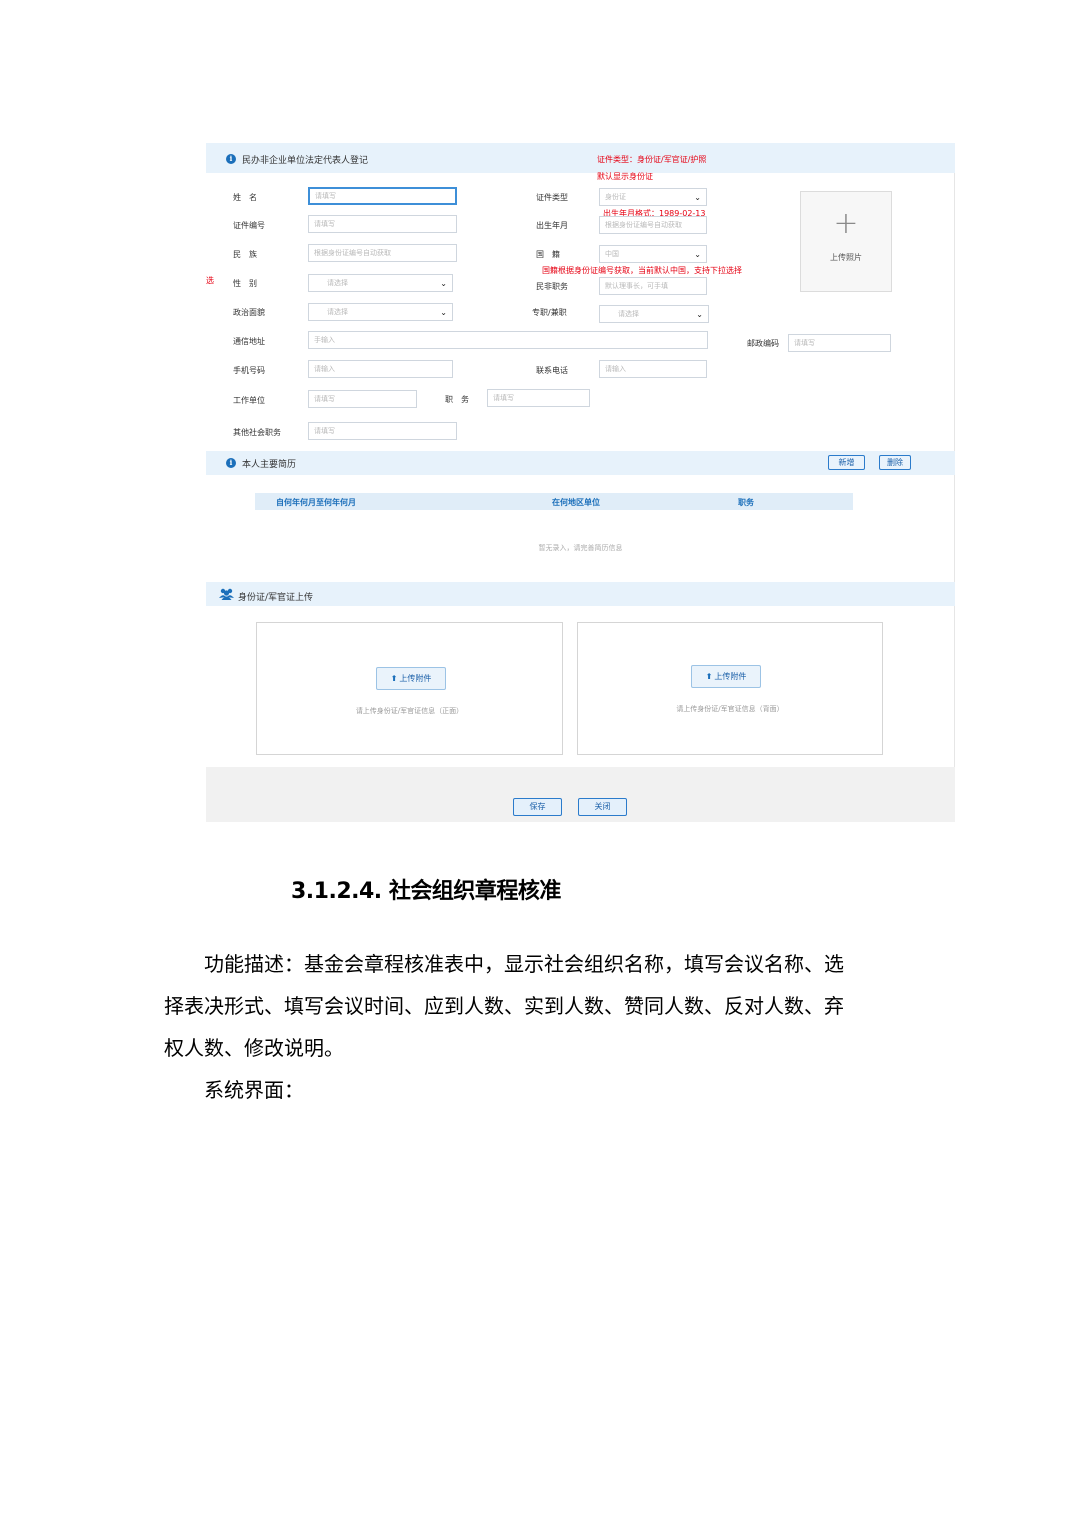 This screenshot has width=1075, height=1521. What do you see at coordinates (409, 711) in the screenshot?
I see `upload-front-hint: 请上传身份证/军官证信息（正面）` at bounding box center [409, 711].